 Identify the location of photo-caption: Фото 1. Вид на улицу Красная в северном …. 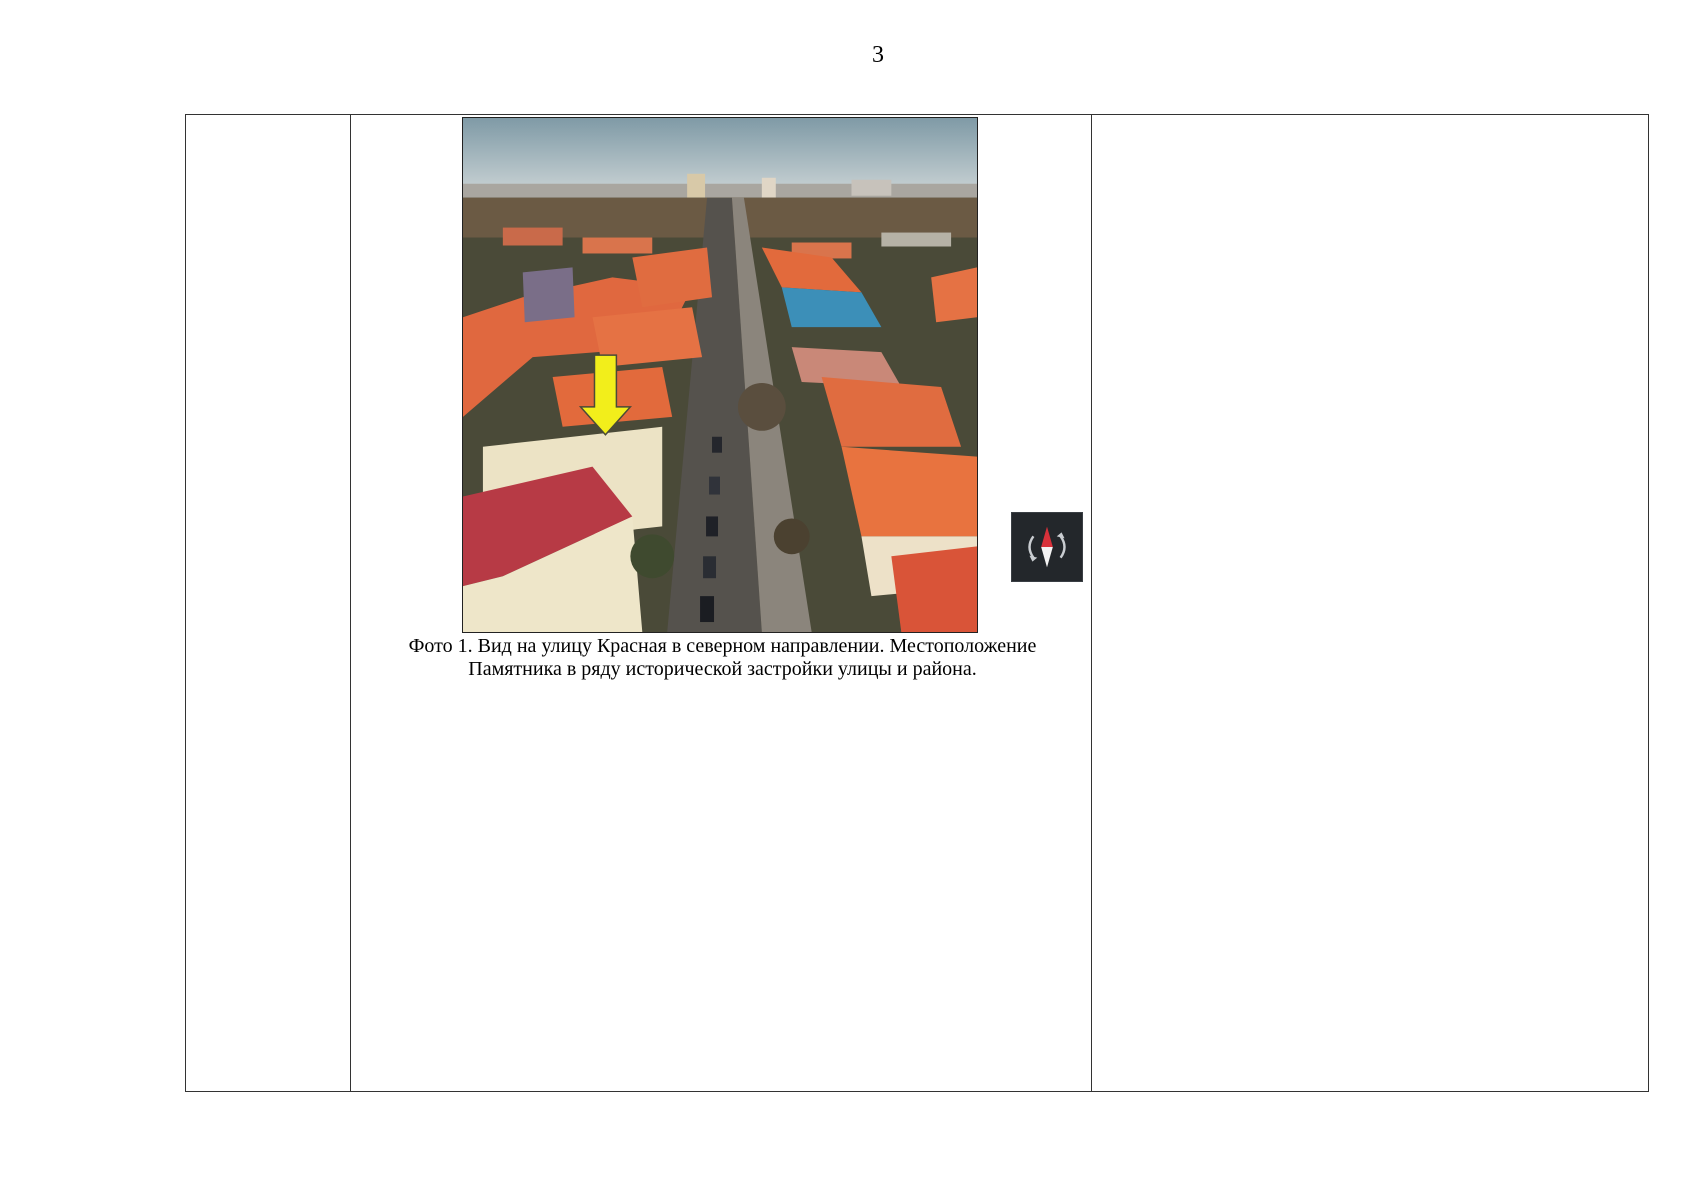
(722, 658).